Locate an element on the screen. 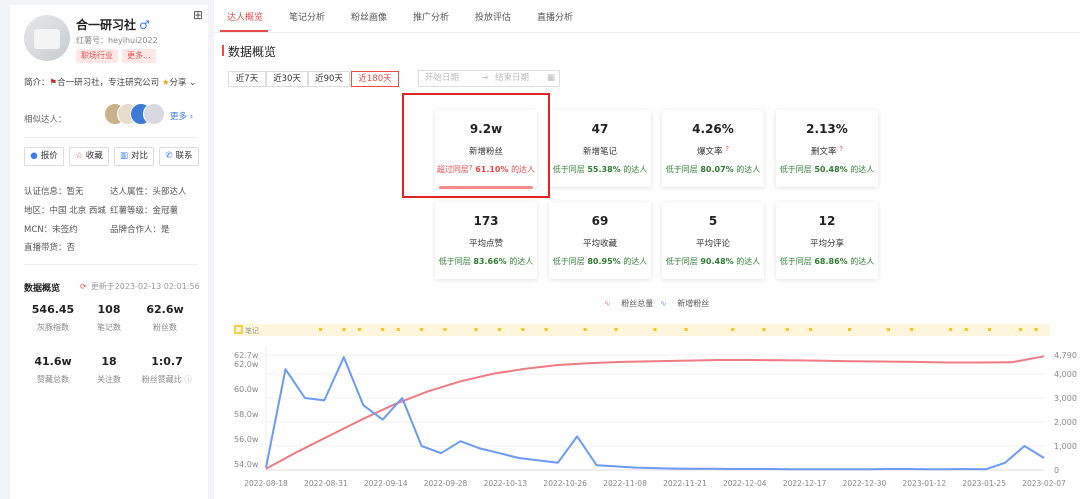 The image size is (1080, 499). y-left-tick-label: 62.0w is located at coordinates (246, 364).